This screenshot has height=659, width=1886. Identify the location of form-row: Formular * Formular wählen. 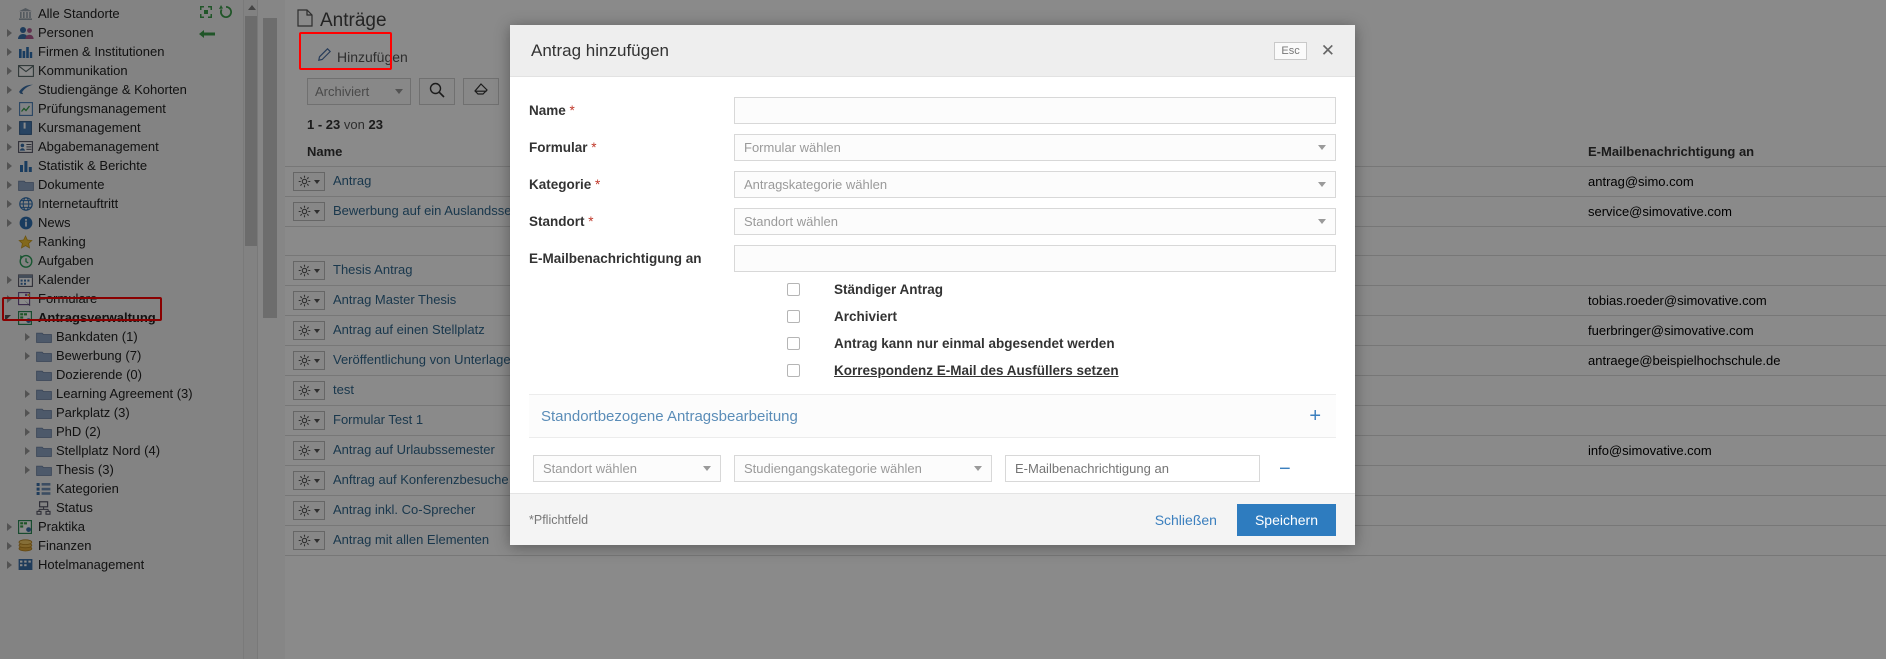
(932, 147).